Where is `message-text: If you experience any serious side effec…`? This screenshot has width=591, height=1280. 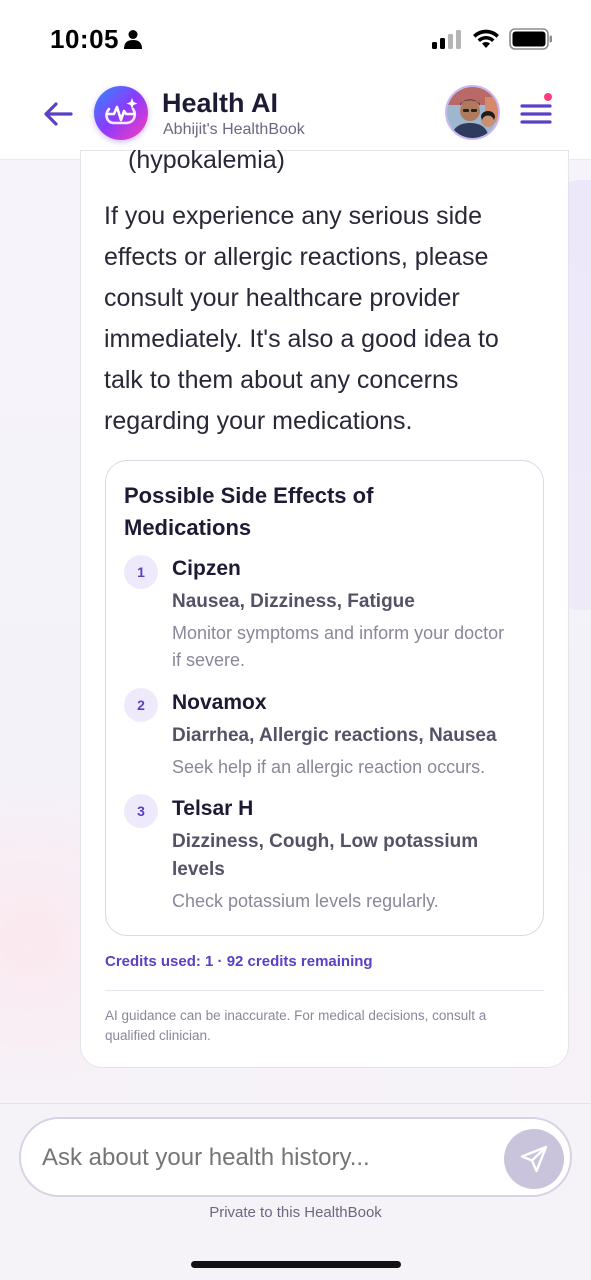 message-text: If you experience any serious side effec… is located at coordinates (301, 318).